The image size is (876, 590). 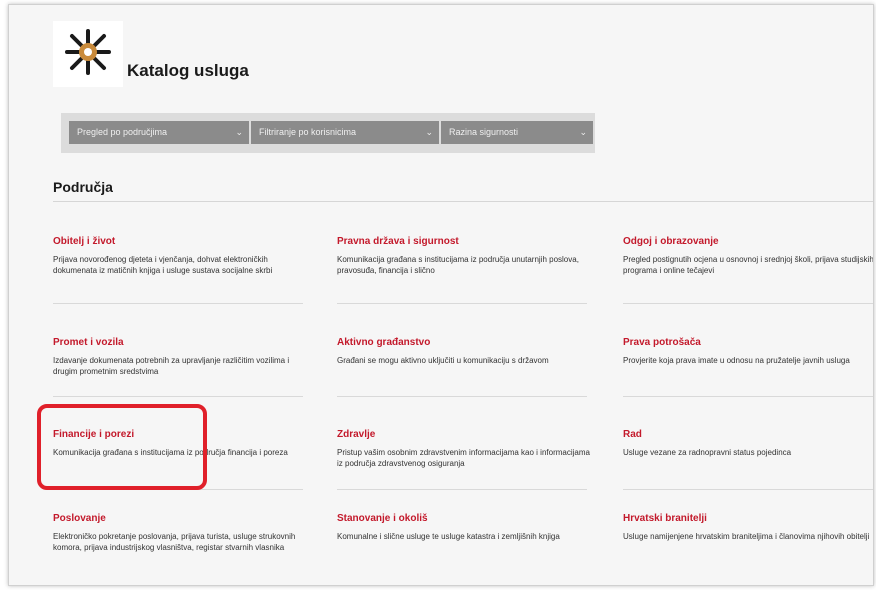 I want to click on category-link: Promet i vozila, so click(x=183, y=342).